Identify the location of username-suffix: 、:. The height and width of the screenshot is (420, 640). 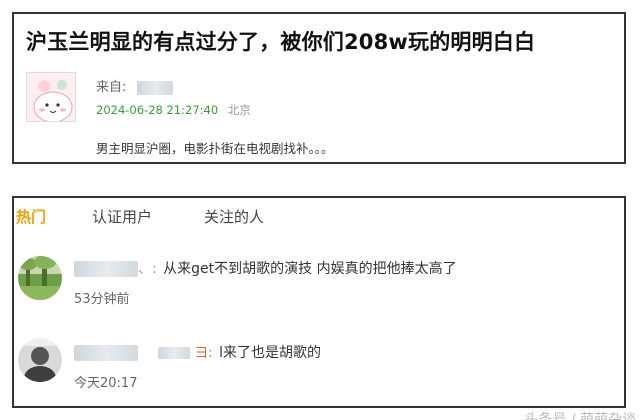
(147, 269).